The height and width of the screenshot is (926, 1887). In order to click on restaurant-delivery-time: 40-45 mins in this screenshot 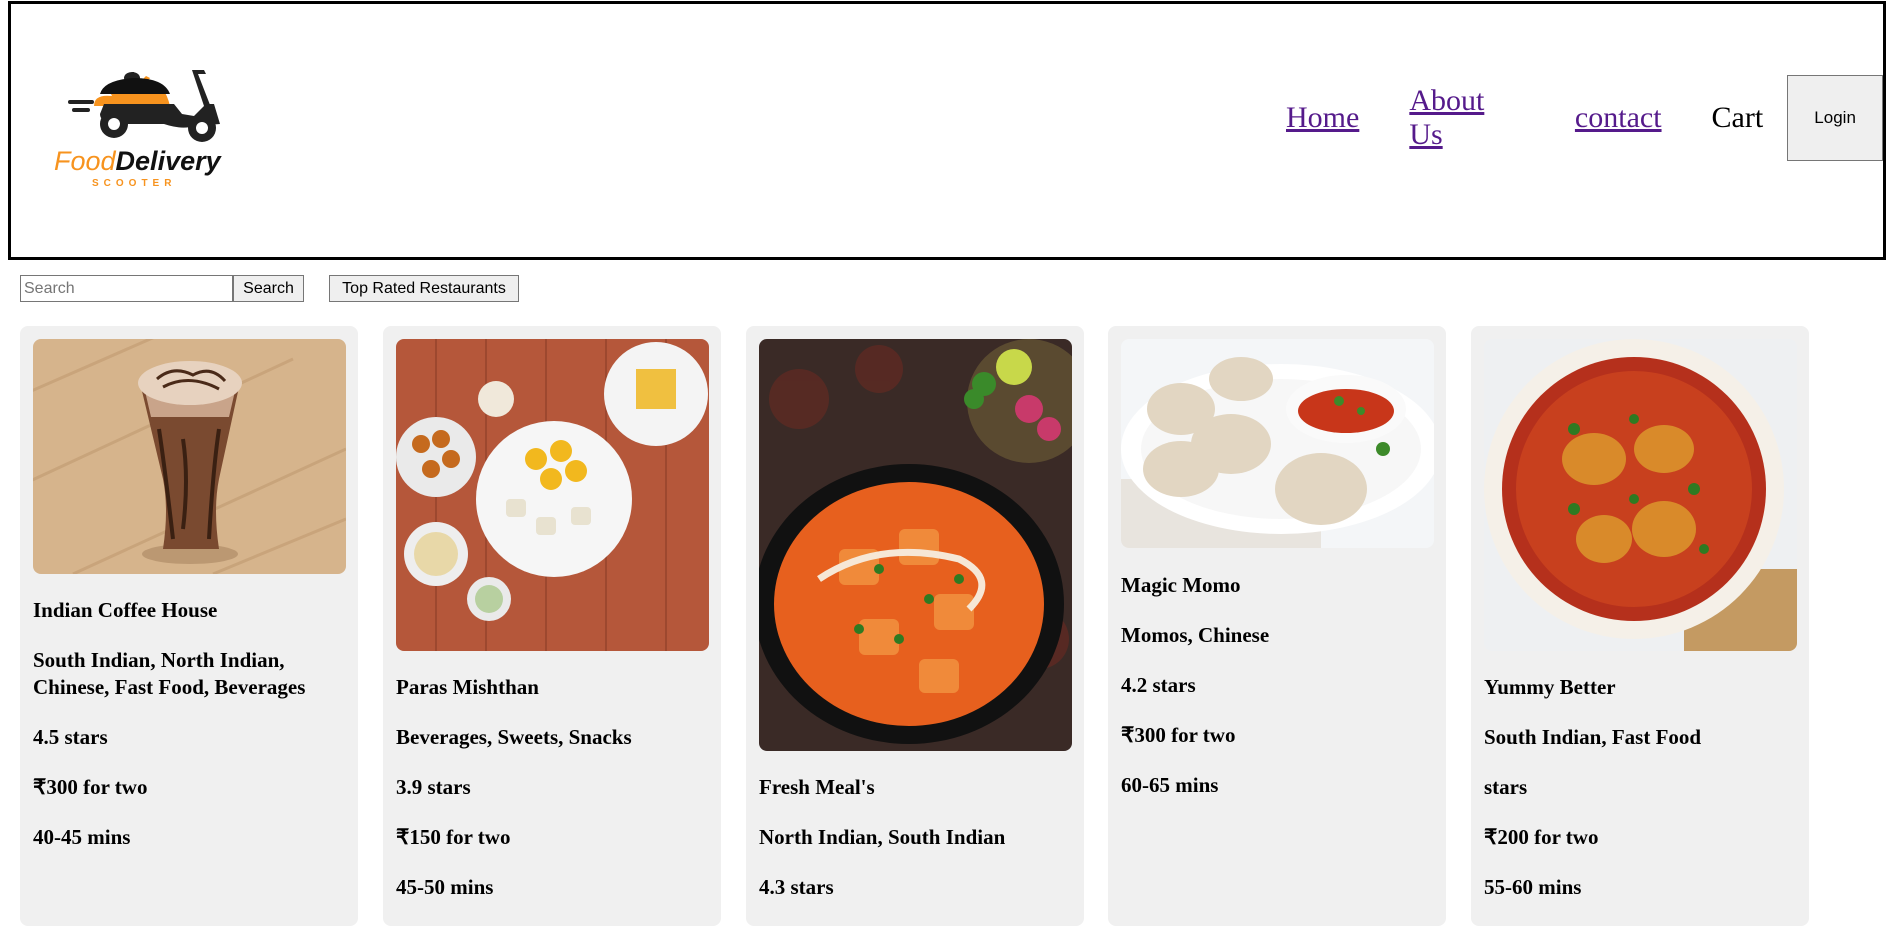, I will do `click(82, 837)`.